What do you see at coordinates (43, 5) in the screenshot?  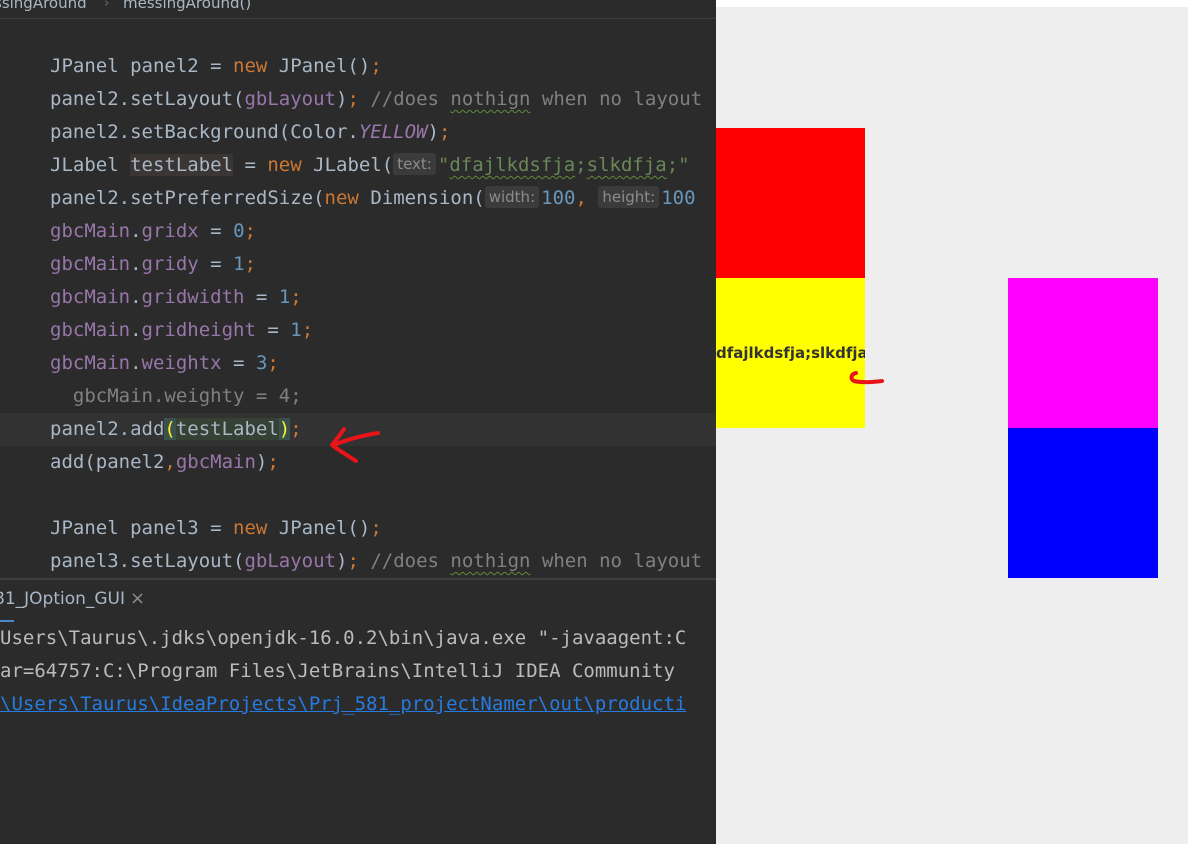 I see `breadcrumb-class: ssingAround` at bounding box center [43, 5].